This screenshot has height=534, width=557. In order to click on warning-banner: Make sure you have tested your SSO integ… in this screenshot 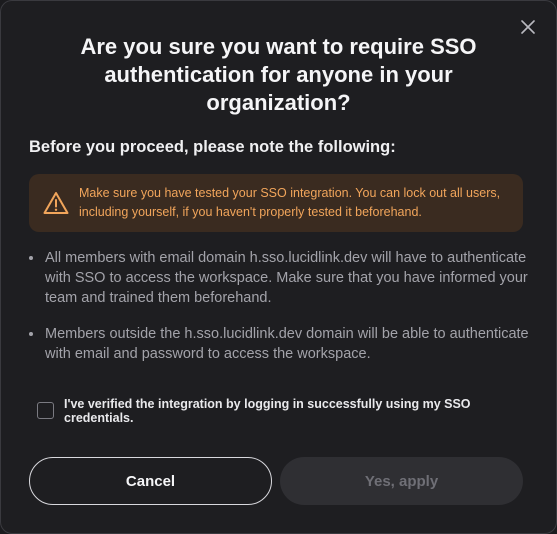, I will do `click(276, 203)`.